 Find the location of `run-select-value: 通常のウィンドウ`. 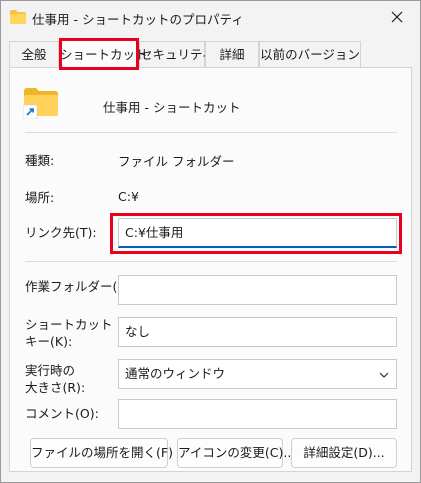

run-select-value: 通常のウィンドウ is located at coordinates (175, 373).